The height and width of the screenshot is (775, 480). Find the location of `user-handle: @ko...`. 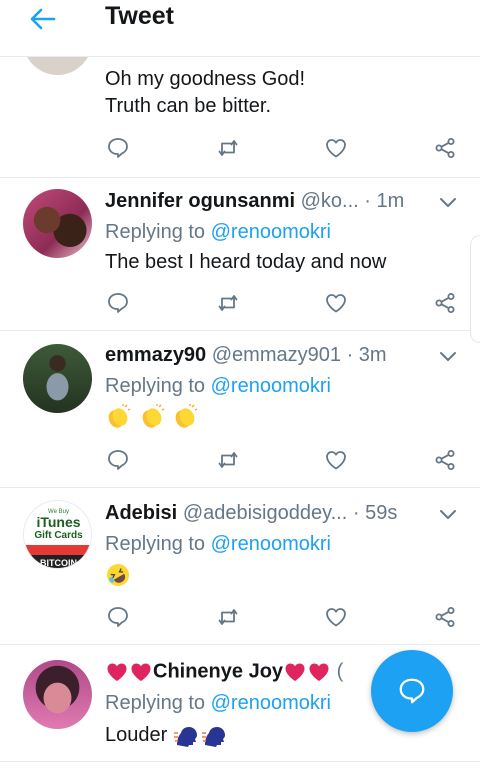

user-handle: @ko... is located at coordinates (330, 201).